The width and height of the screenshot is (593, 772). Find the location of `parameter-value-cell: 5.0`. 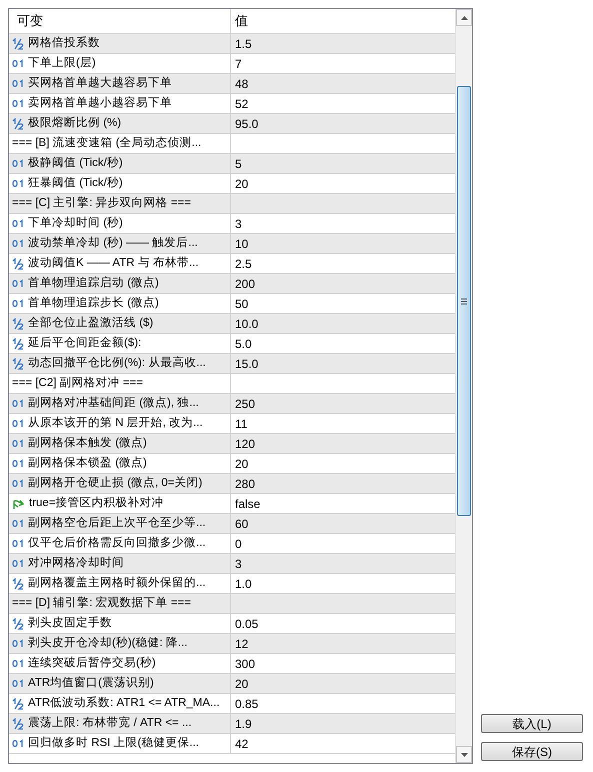

parameter-value-cell: 5.0 is located at coordinates (343, 343).